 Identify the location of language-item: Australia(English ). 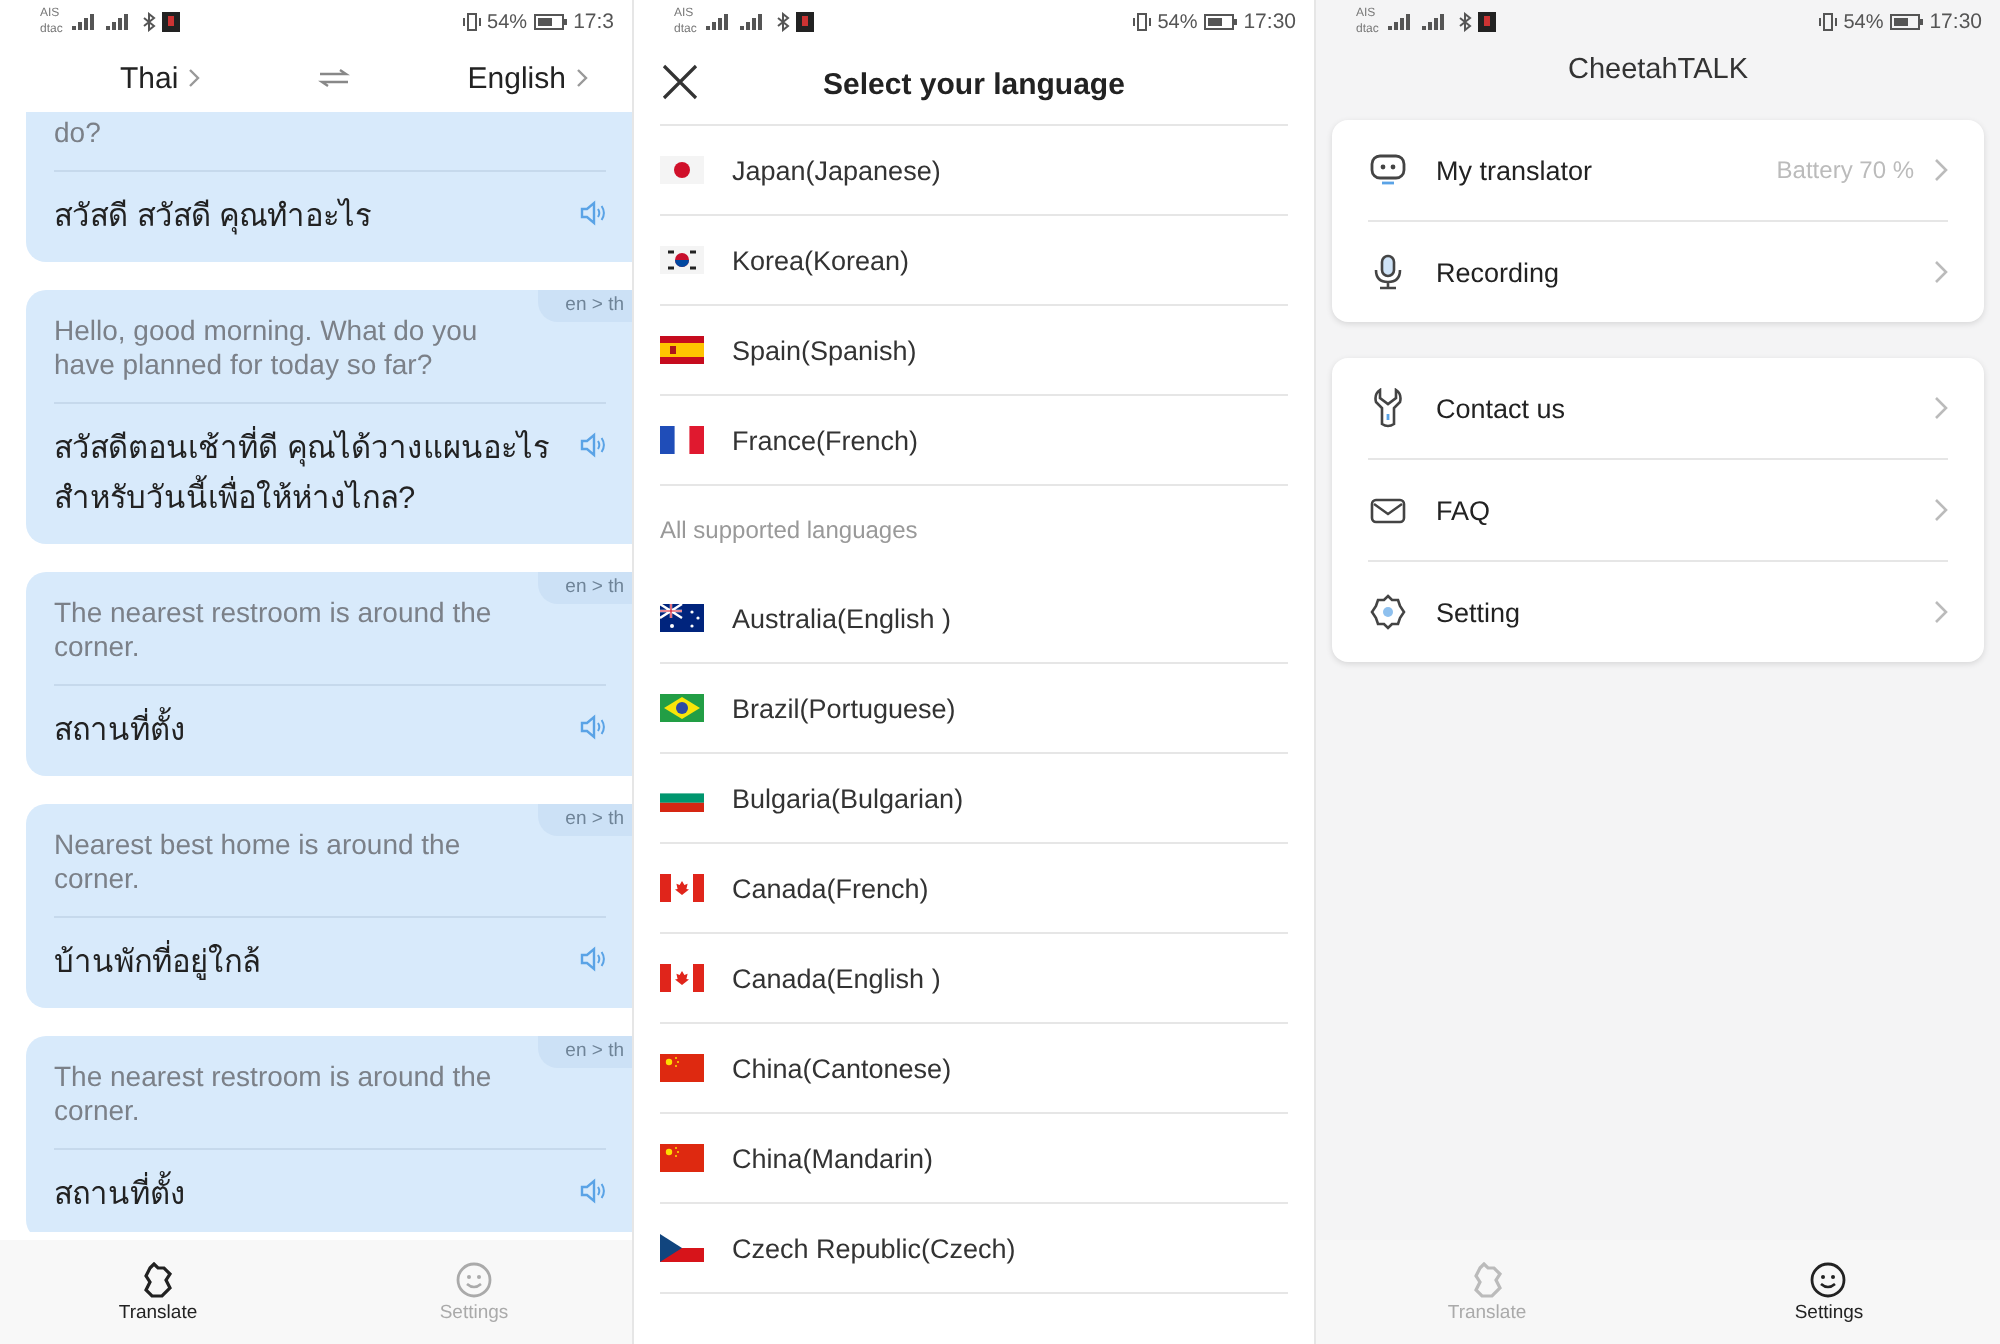
(974, 619).